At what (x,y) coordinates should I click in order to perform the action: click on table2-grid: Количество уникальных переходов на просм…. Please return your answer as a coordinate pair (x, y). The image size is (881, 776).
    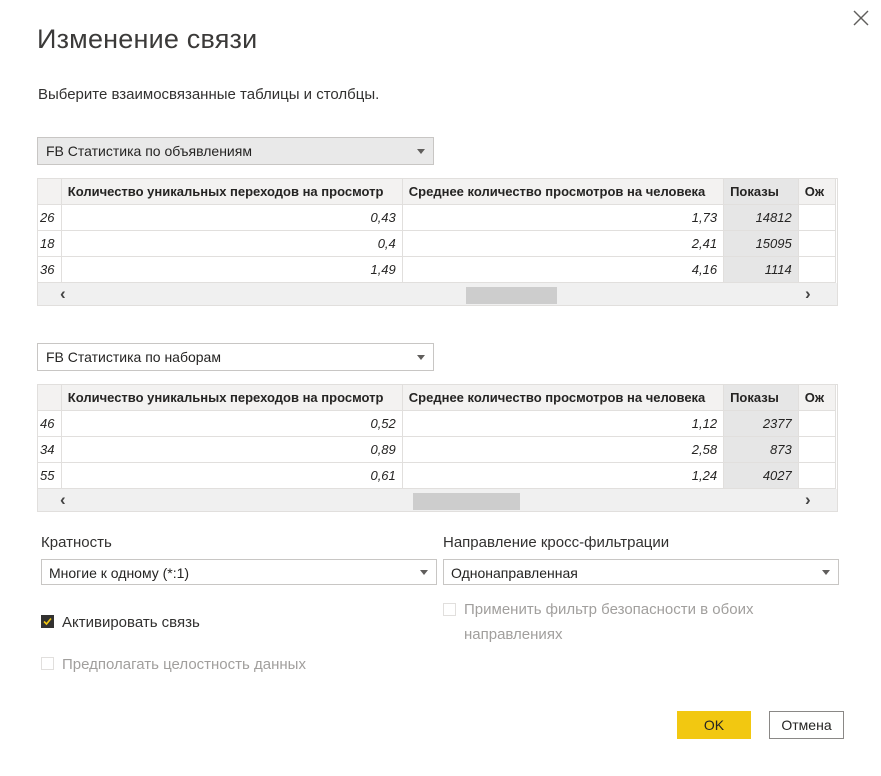
    Looking at the image, I should click on (437, 437).